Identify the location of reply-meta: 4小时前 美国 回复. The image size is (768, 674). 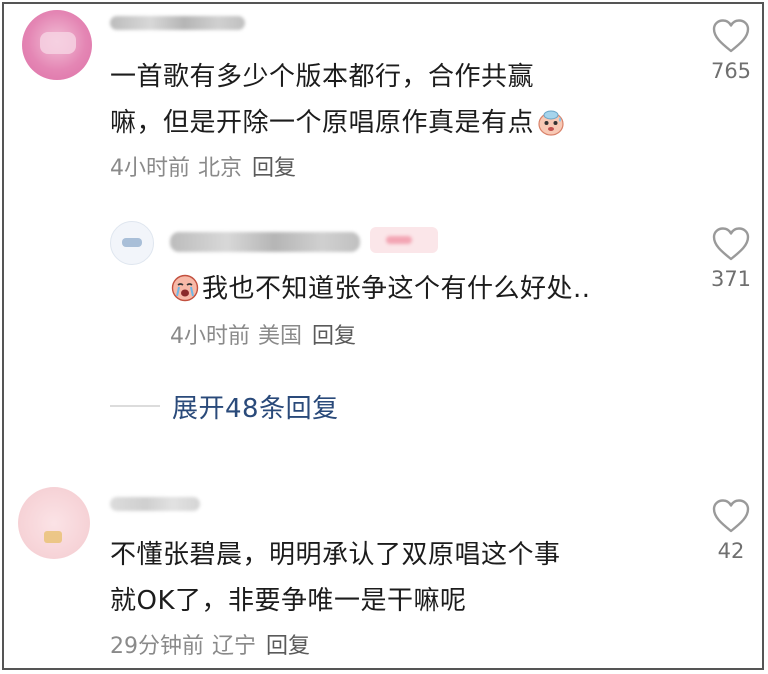
(263, 337).